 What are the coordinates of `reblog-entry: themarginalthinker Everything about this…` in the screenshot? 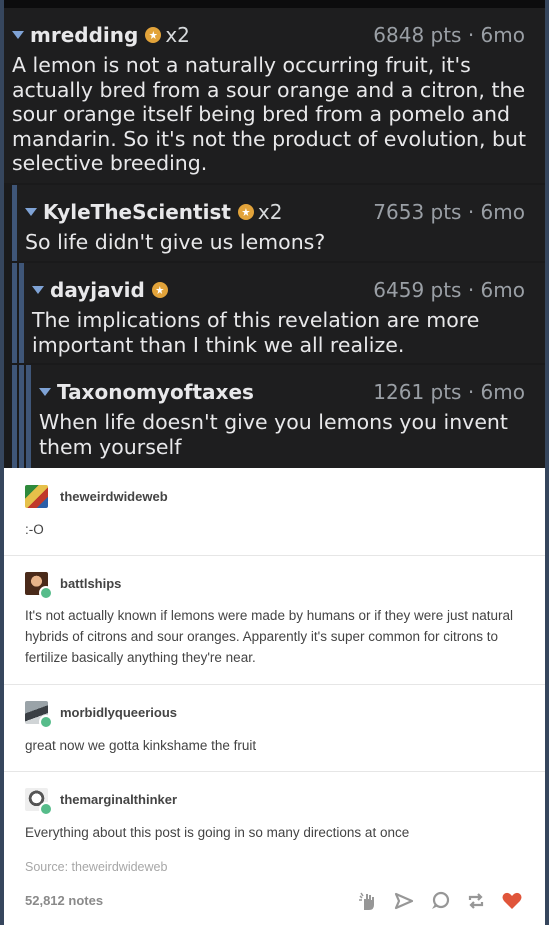 It's located at (274, 807).